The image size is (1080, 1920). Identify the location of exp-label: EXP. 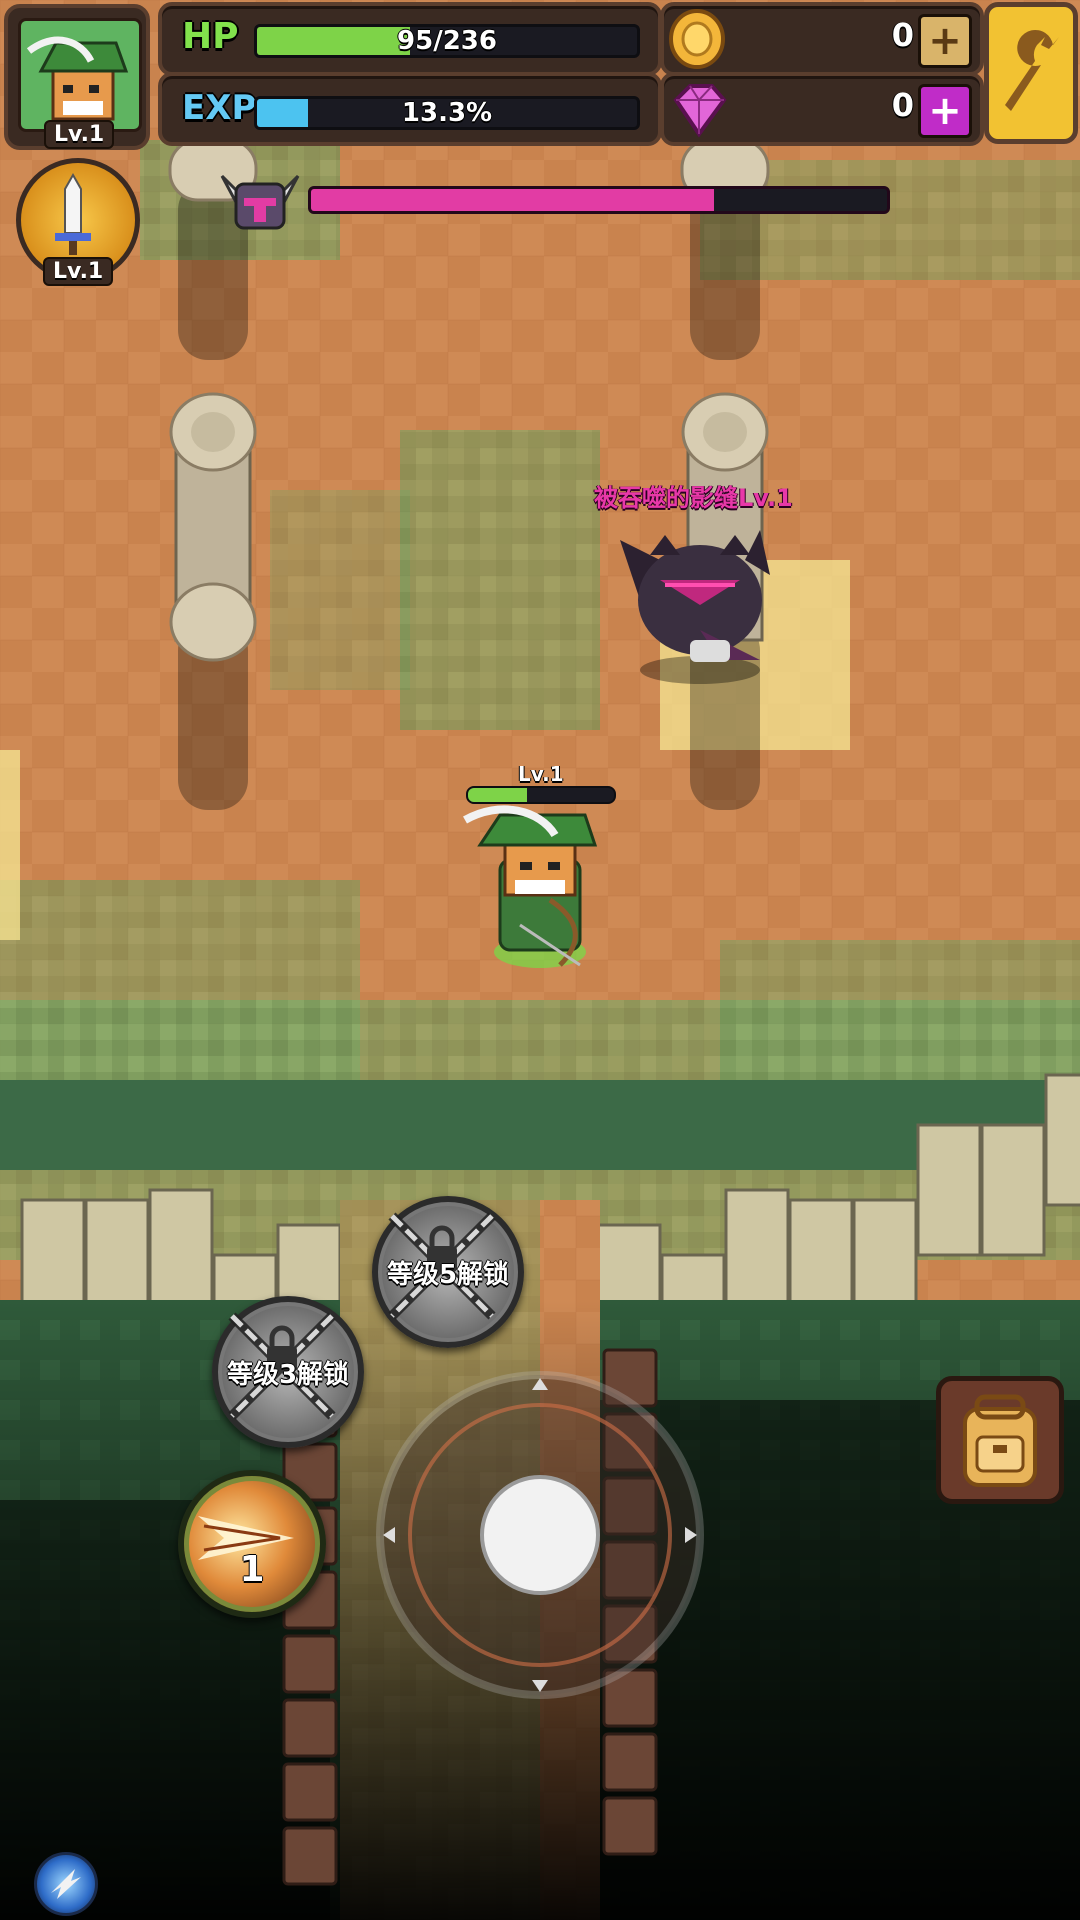
(219, 108).